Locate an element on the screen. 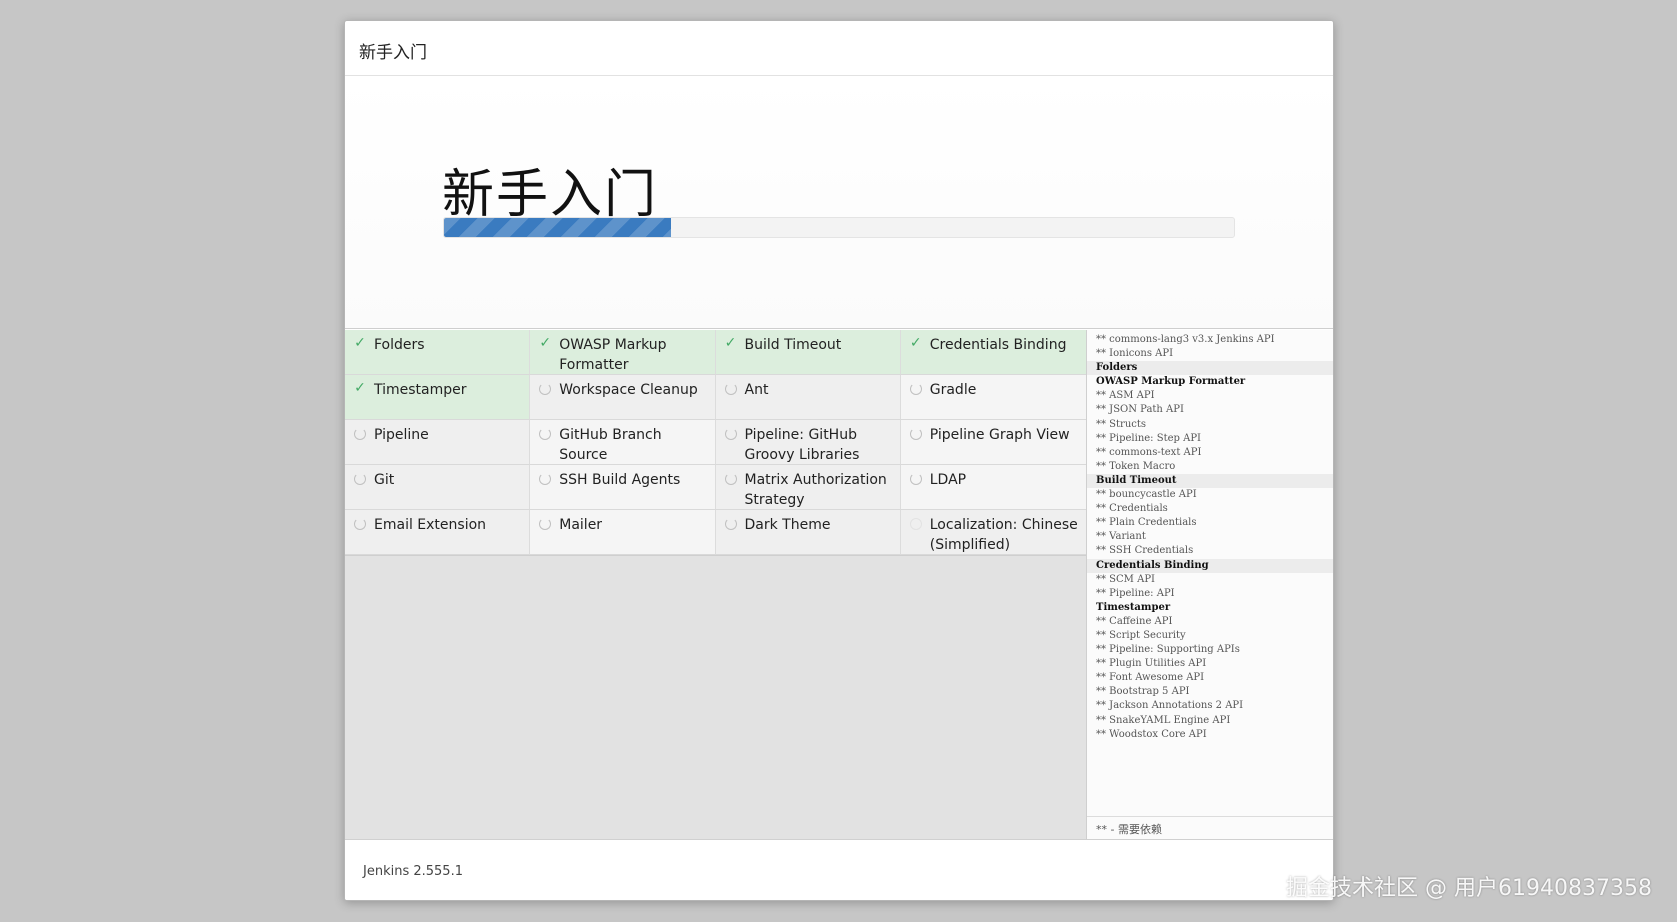 The height and width of the screenshot is (922, 1677). install-progress-fill is located at coordinates (557, 227).